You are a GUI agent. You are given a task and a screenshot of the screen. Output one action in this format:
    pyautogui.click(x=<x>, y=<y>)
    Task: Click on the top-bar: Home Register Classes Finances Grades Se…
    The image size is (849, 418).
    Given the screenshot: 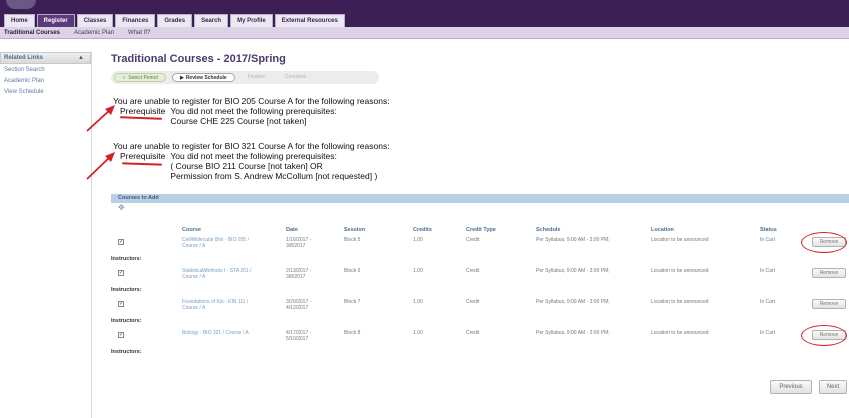 What is the action you would take?
    pyautogui.click(x=424, y=13)
    